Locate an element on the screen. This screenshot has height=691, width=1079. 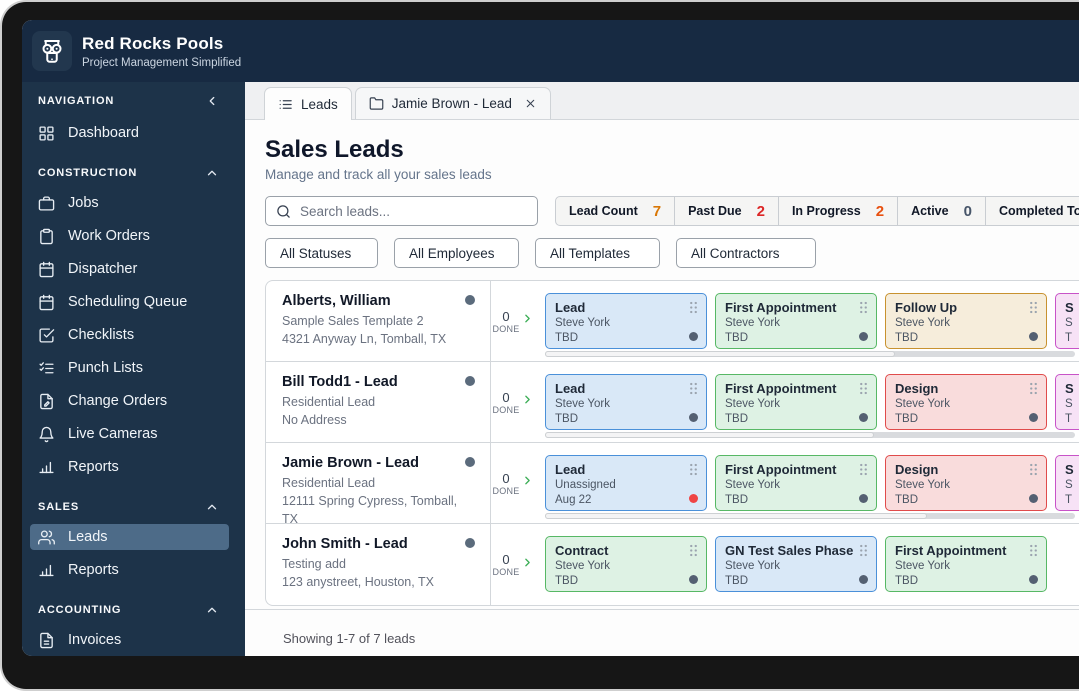
stat-lead-count: Lead Count 7 is located at coordinates (615, 211).